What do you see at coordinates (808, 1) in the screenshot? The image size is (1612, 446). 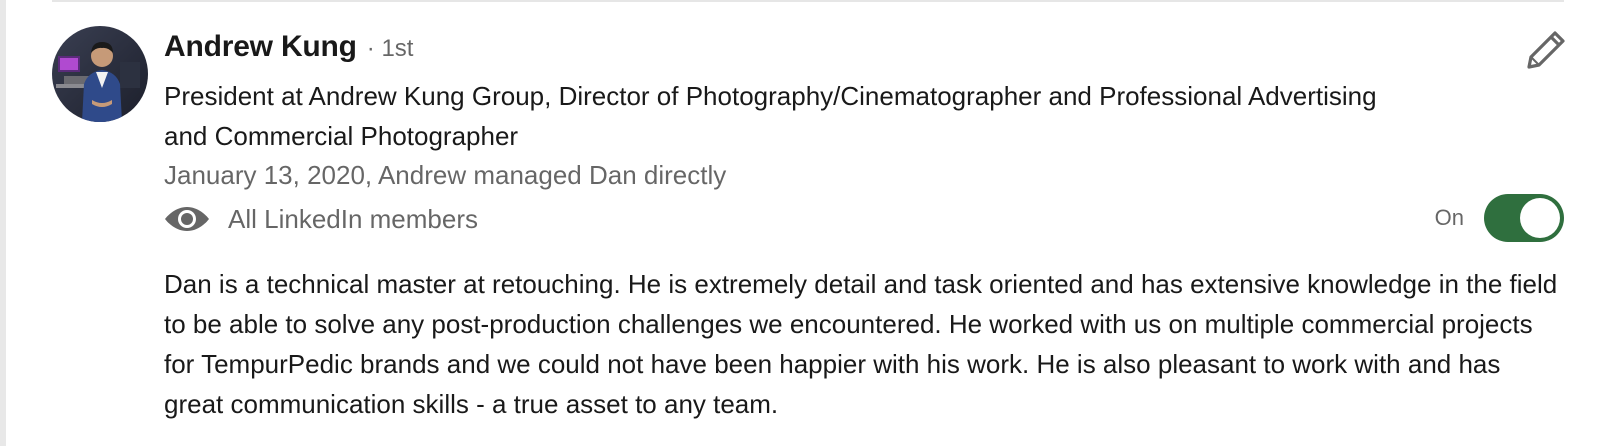 I see `top-divider` at bounding box center [808, 1].